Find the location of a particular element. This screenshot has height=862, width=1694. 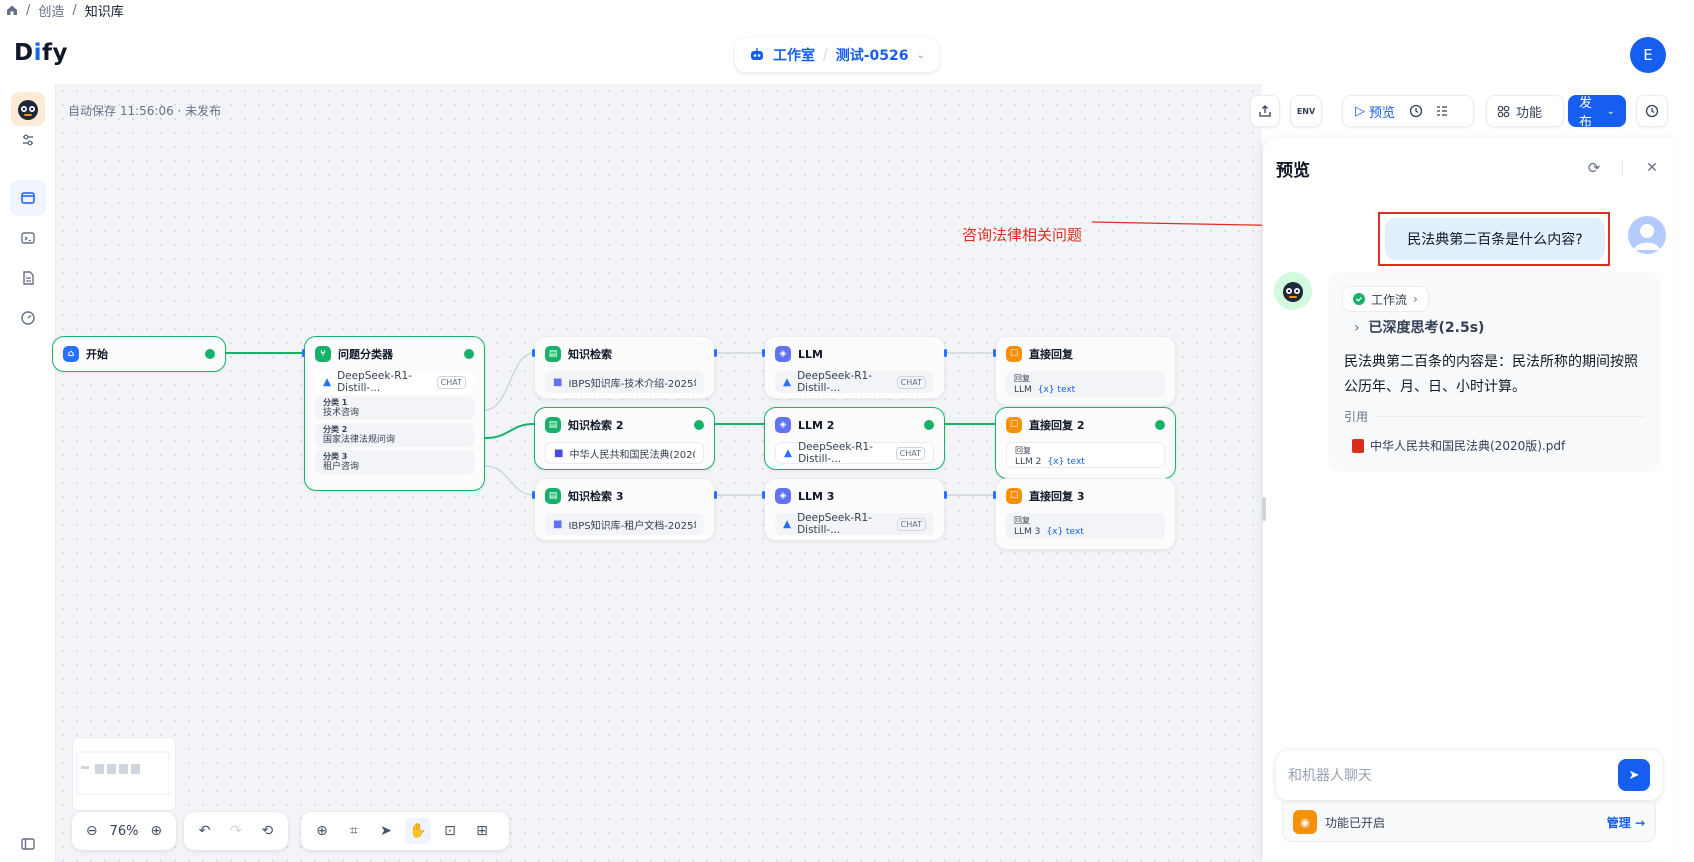

redo-icon: ↷ is located at coordinates (235, 831).